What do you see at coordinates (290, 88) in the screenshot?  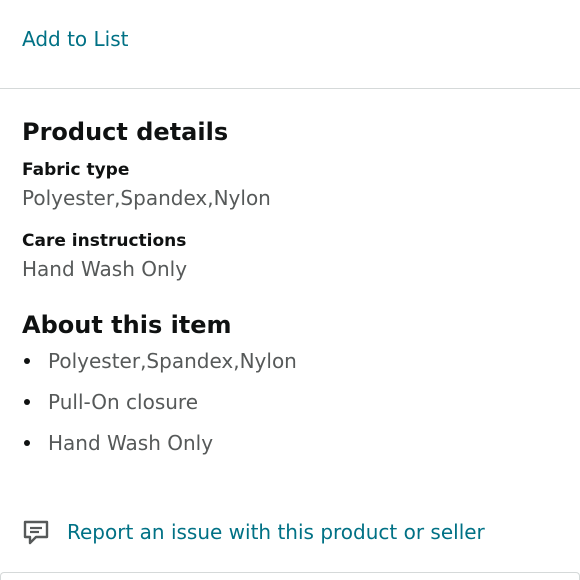 I see `section-divider` at bounding box center [290, 88].